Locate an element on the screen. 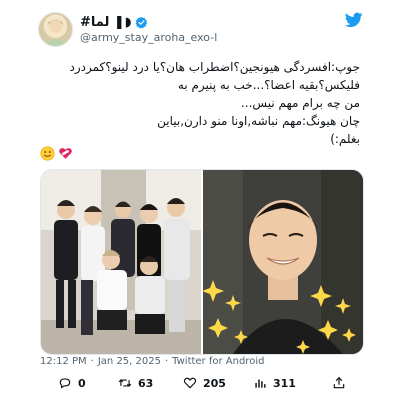 The height and width of the screenshot is (400, 400). like-button: 205 is located at coordinates (204, 383).